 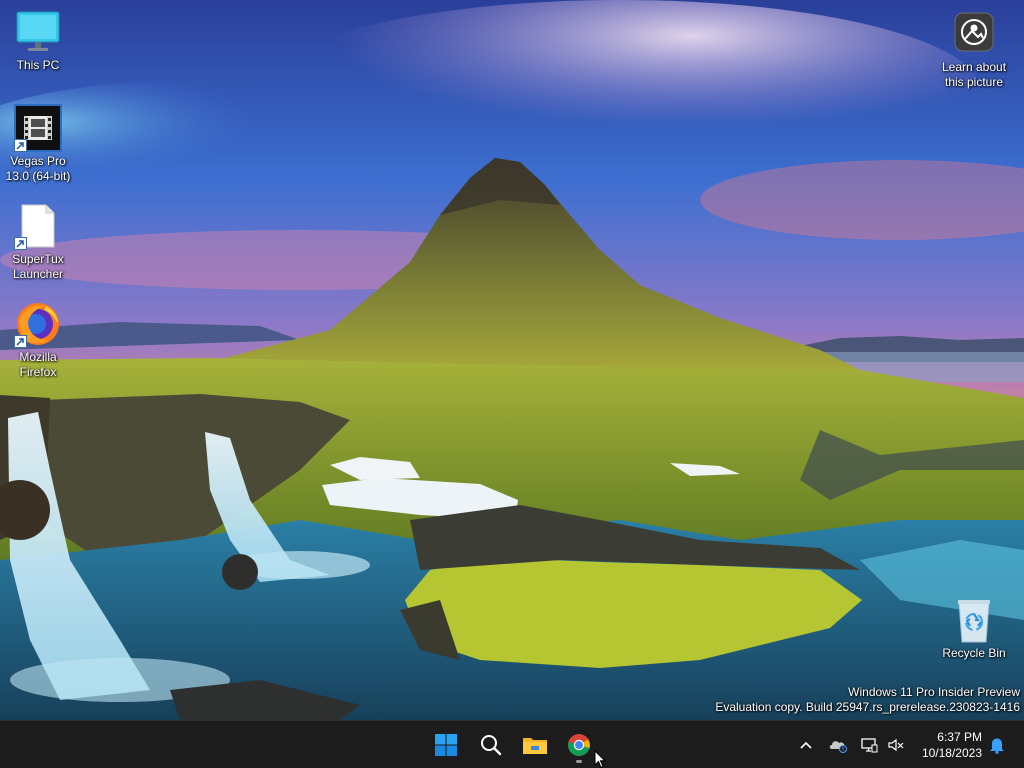 I want to click on onedrive-tray-button, so click(x=838, y=745).